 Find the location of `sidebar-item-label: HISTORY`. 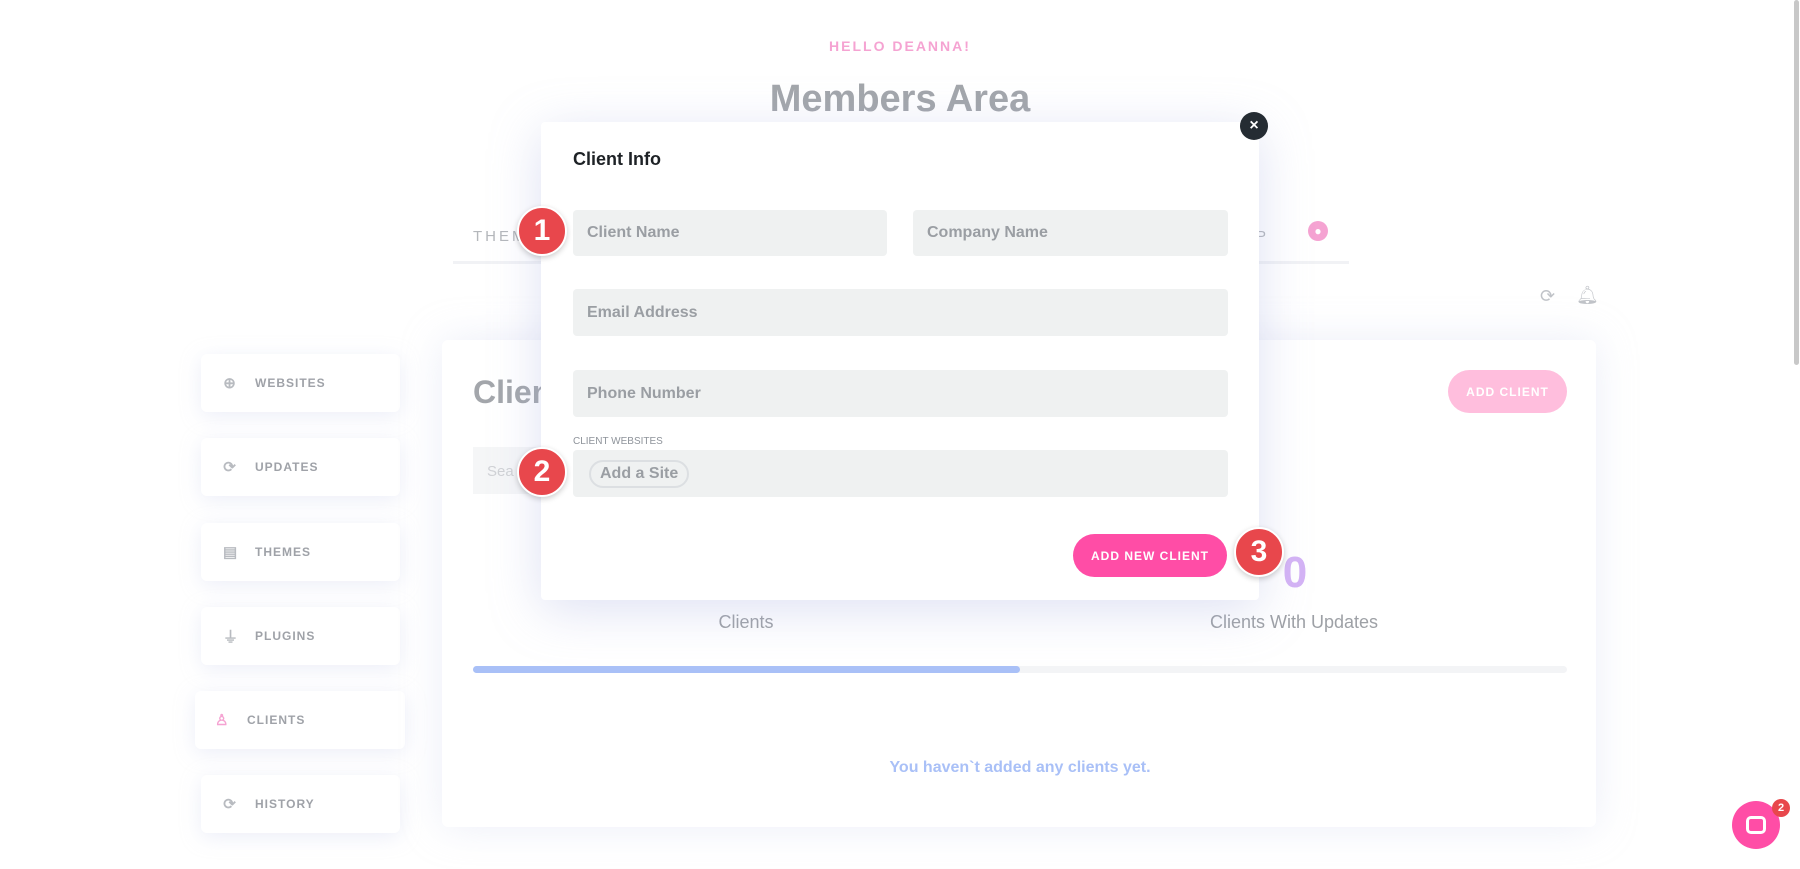

sidebar-item-label: HISTORY is located at coordinates (285, 804).